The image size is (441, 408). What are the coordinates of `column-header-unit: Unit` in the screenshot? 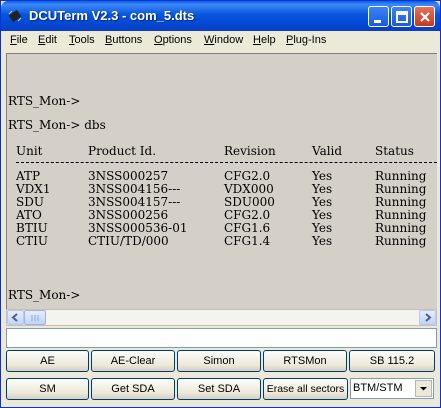 It's located at (29, 151).